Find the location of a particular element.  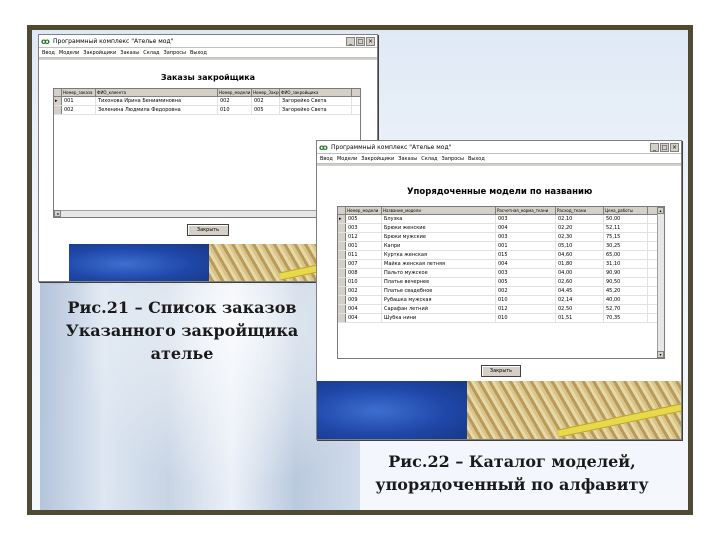

model-number-cell: 005 is located at coordinates (364, 219).